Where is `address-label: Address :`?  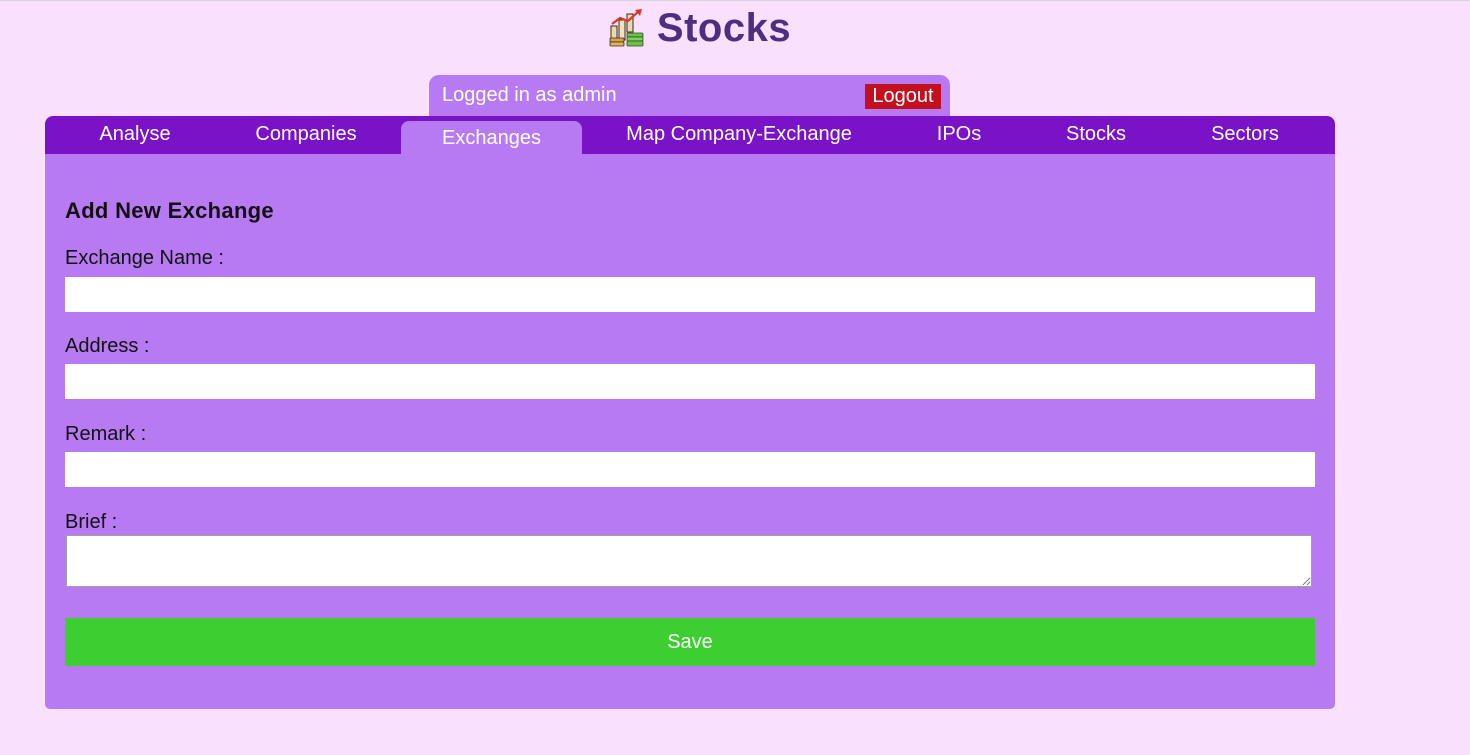 address-label: Address : is located at coordinates (107, 346).